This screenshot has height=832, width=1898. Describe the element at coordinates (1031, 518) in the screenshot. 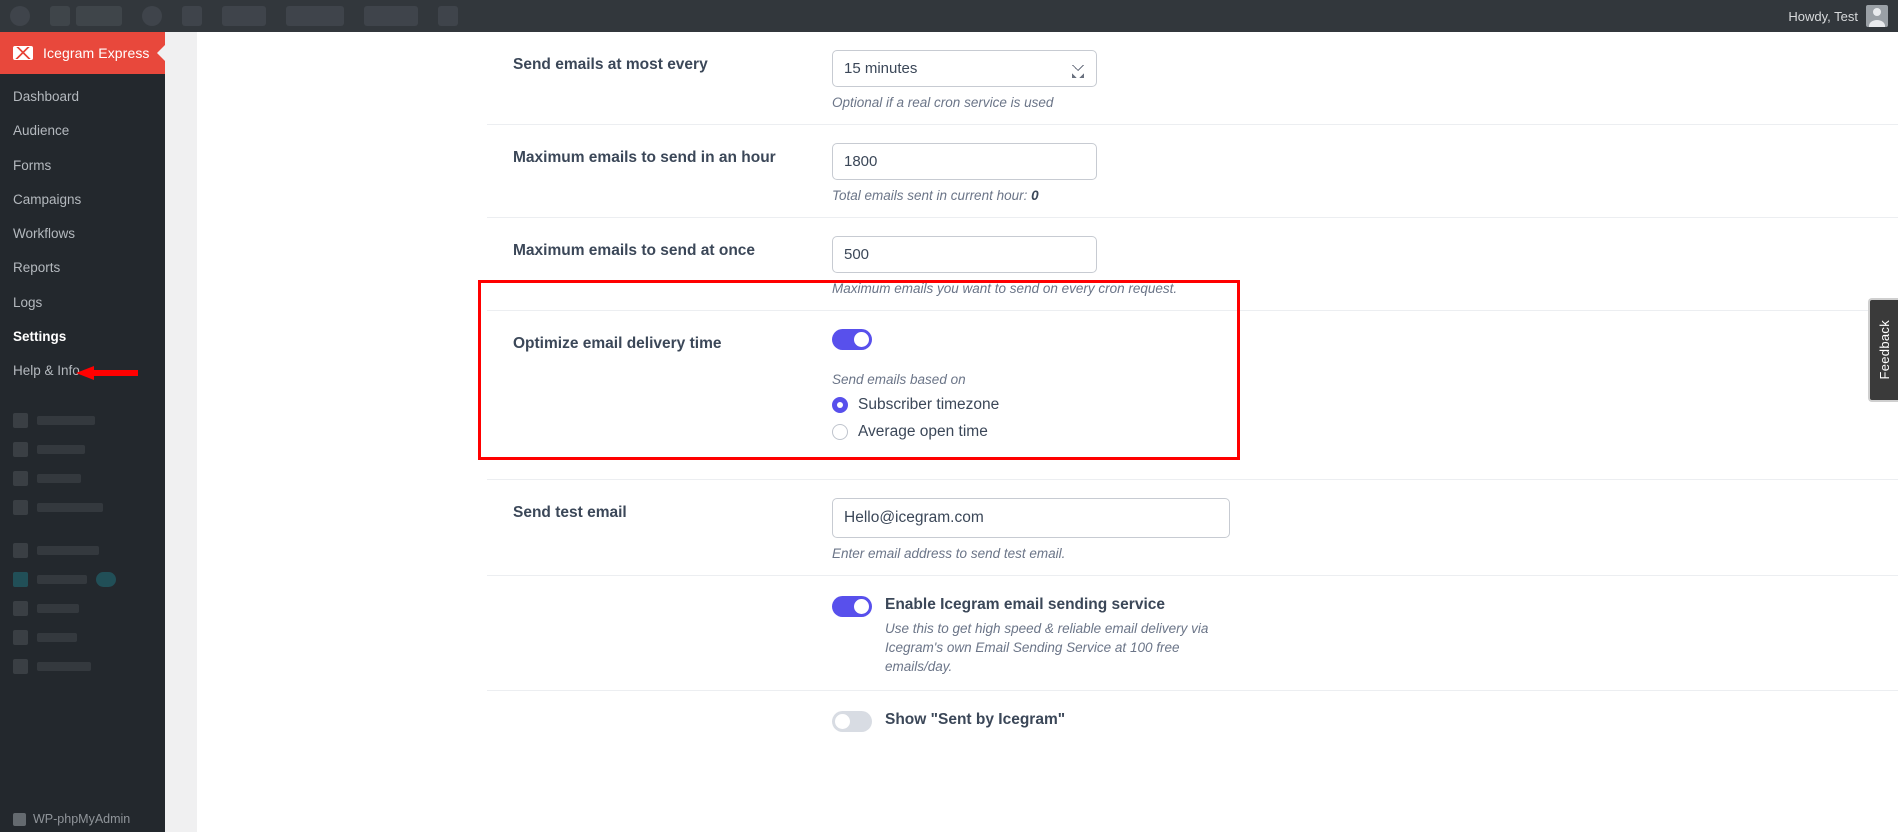

I see `test-email-input` at that location.